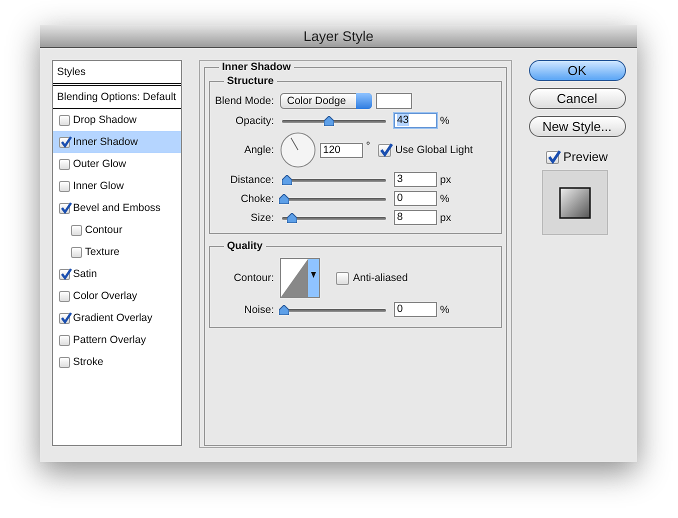  Describe the element at coordinates (577, 70) in the screenshot. I see `dialog-button: OK` at that location.